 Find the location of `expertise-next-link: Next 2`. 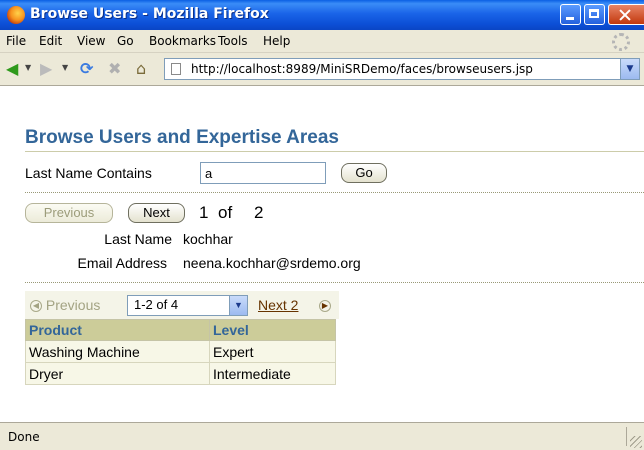

expertise-next-link: Next 2 is located at coordinates (278, 305).